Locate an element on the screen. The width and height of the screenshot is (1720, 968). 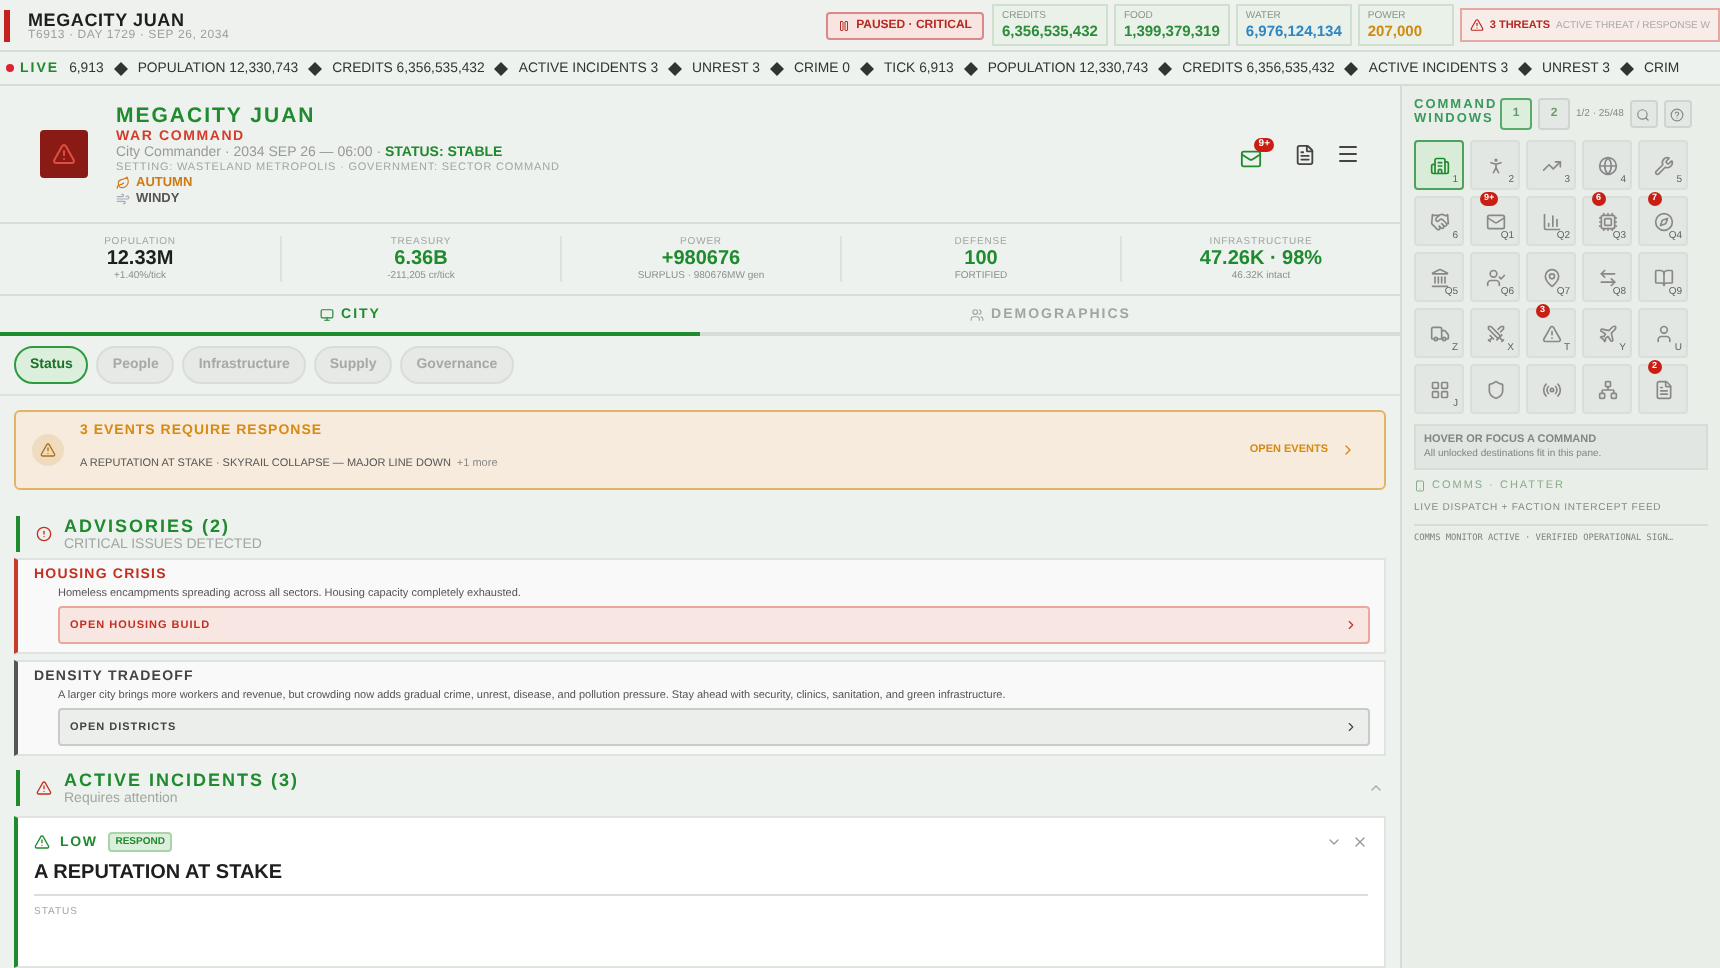
phone-icon is located at coordinates (1420, 486).